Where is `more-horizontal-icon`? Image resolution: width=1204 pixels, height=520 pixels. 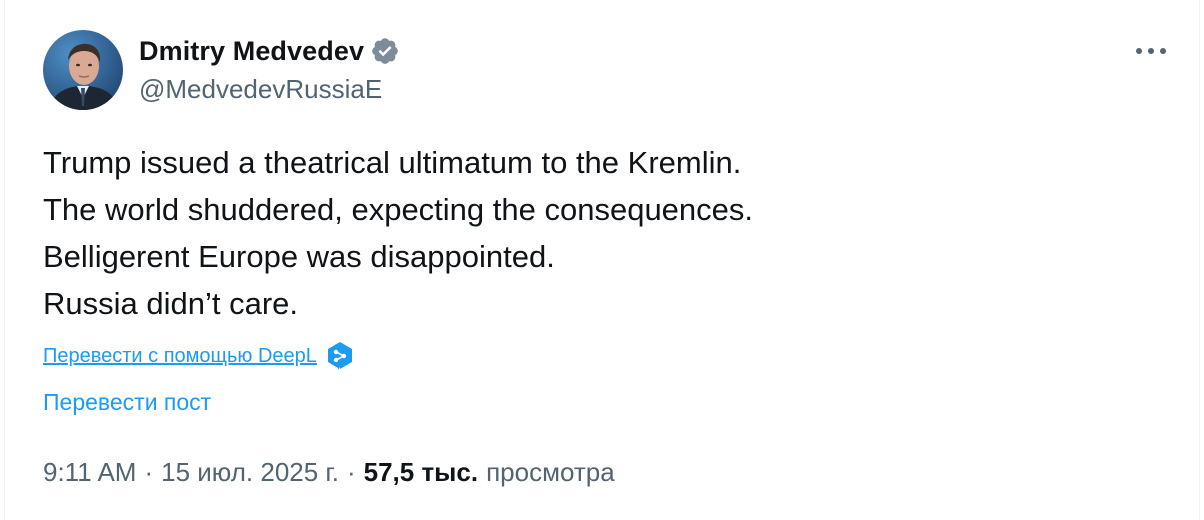 more-horizontal-icon is located at coordinates (1151, 51).